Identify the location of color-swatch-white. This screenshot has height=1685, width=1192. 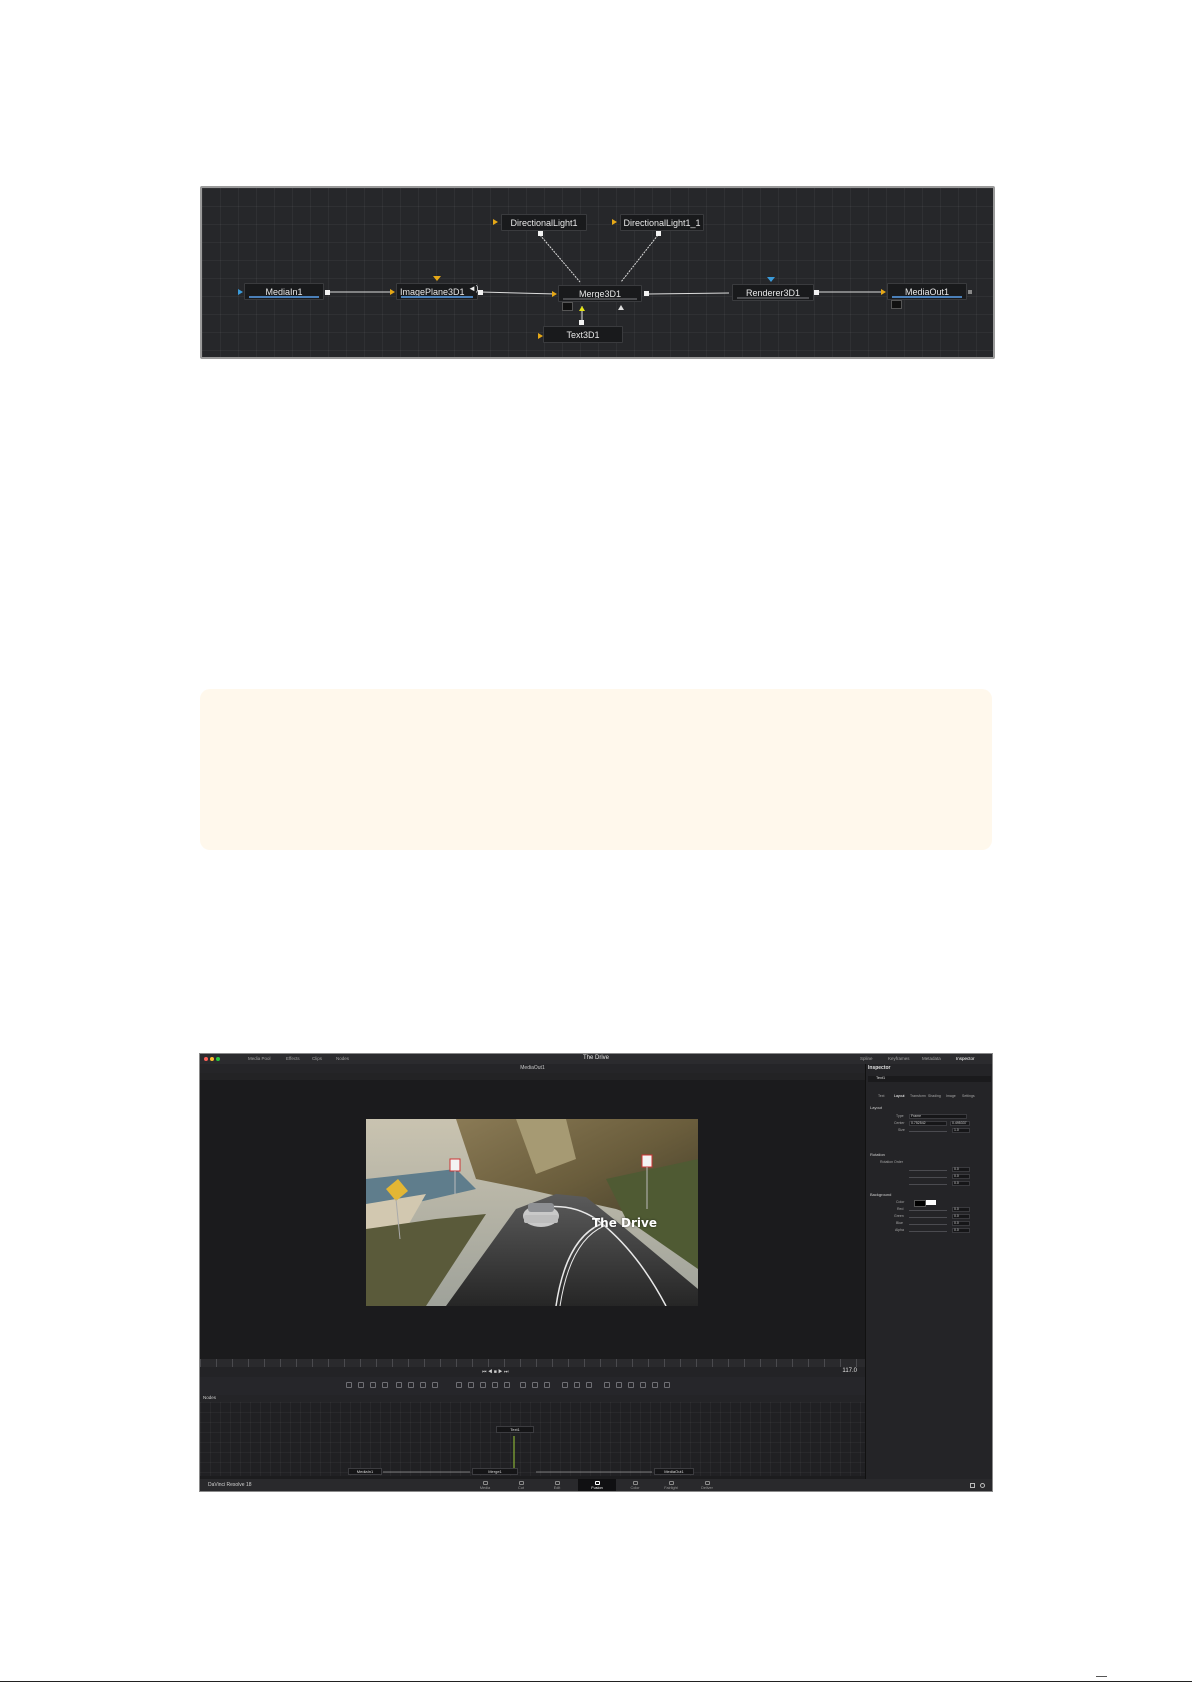
(931, 1202).